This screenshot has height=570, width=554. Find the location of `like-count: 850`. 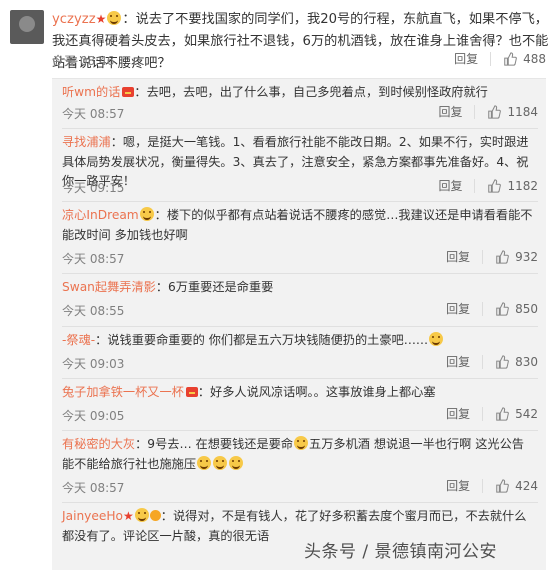

like-count: 850 is located at coordinates (526, 308).